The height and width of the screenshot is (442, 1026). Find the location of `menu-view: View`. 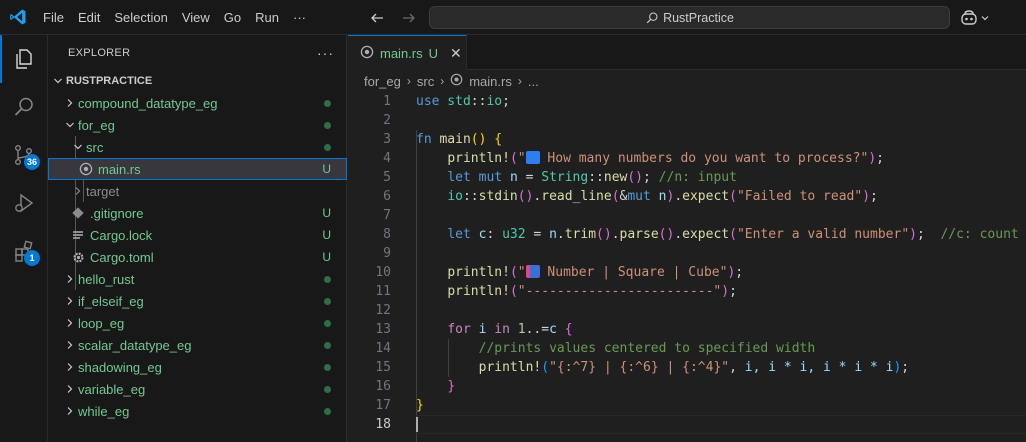

menu-view: View is located at coordinates (196, 17).